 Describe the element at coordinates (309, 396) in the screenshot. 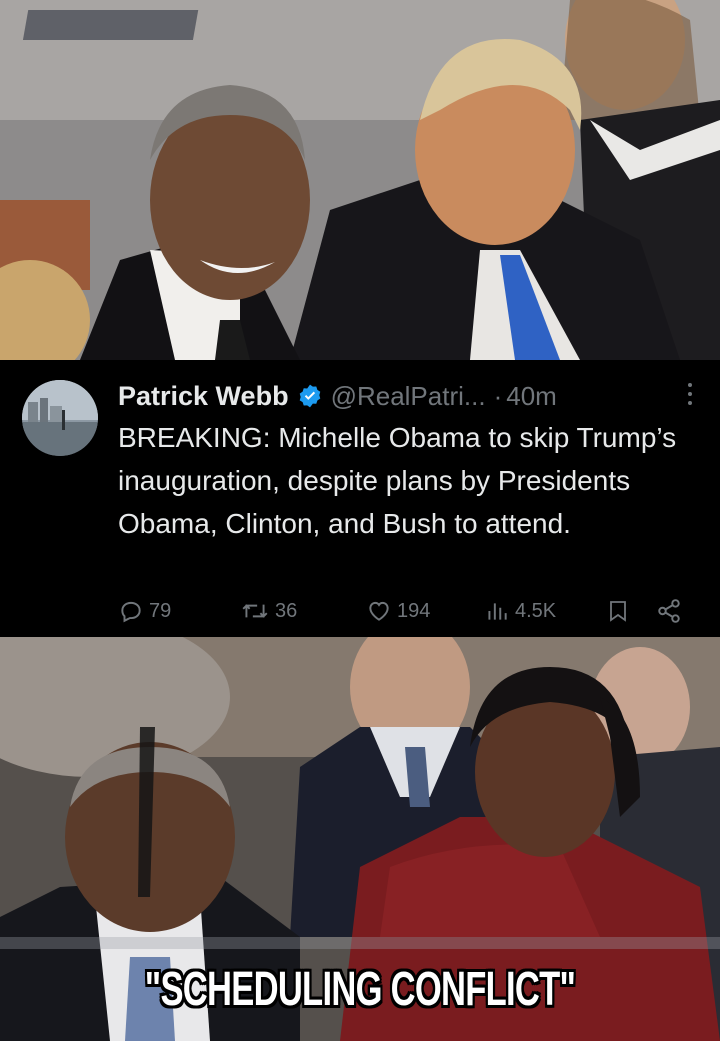

I see `verified-badge-icon` at that location.